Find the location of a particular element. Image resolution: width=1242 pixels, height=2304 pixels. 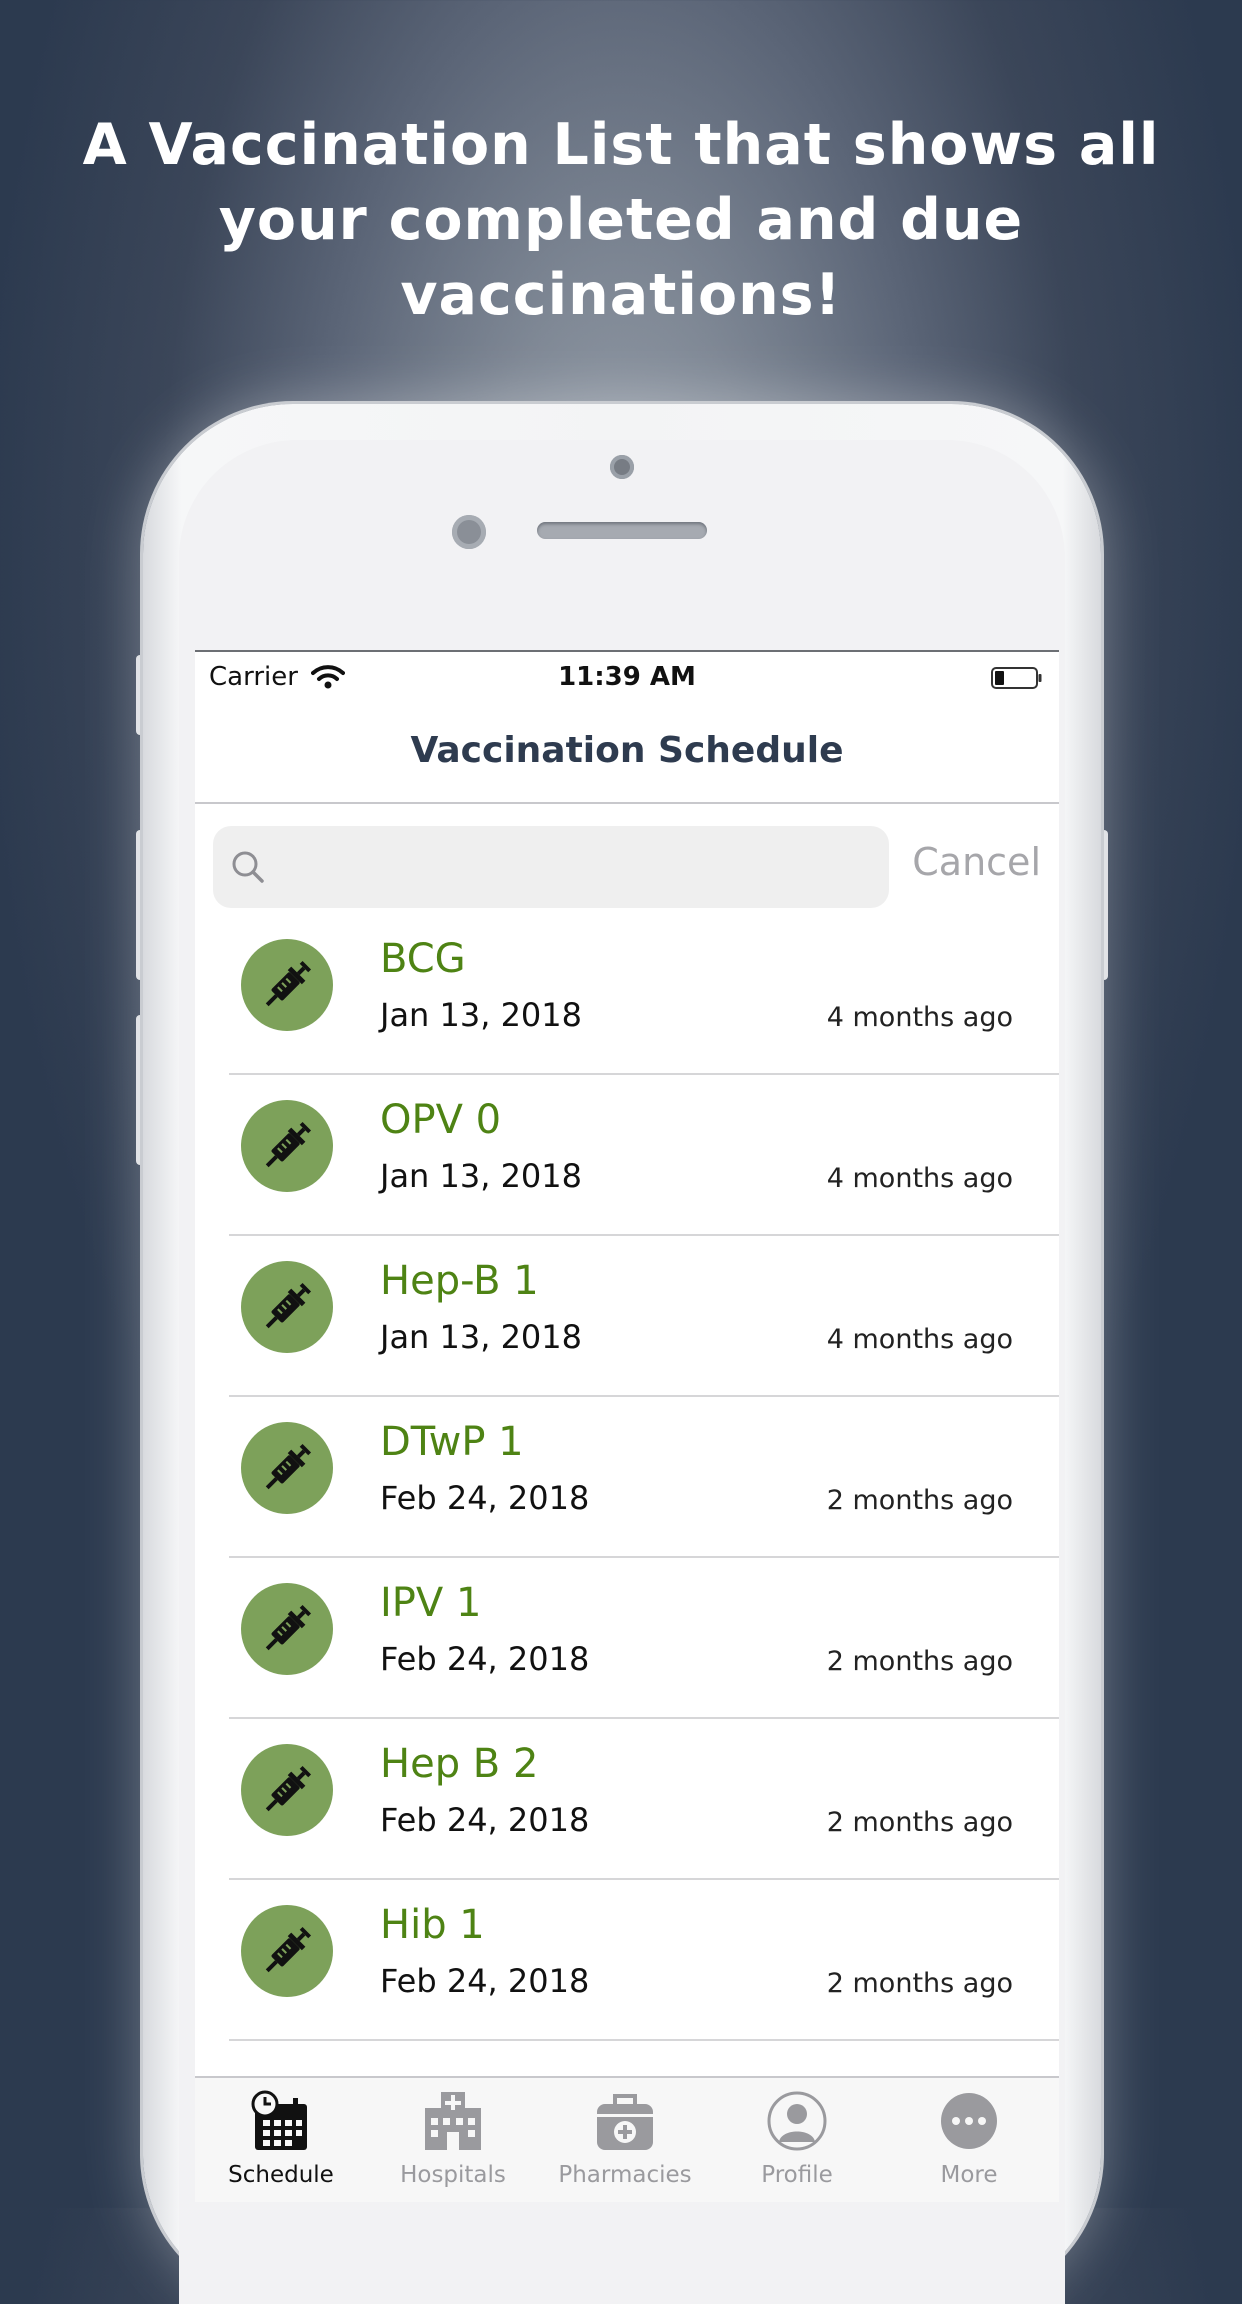

navigation-bar: Vaccination Schedule is located at coordinates (627, 753).